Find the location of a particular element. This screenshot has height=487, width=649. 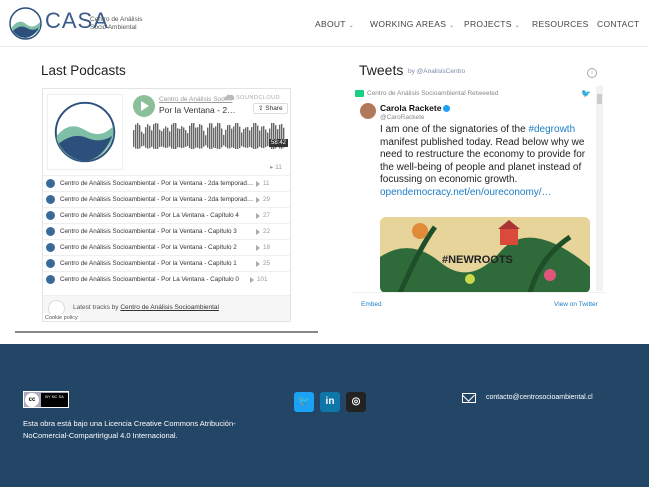

mail-icon is located at coordinates (469, 398).